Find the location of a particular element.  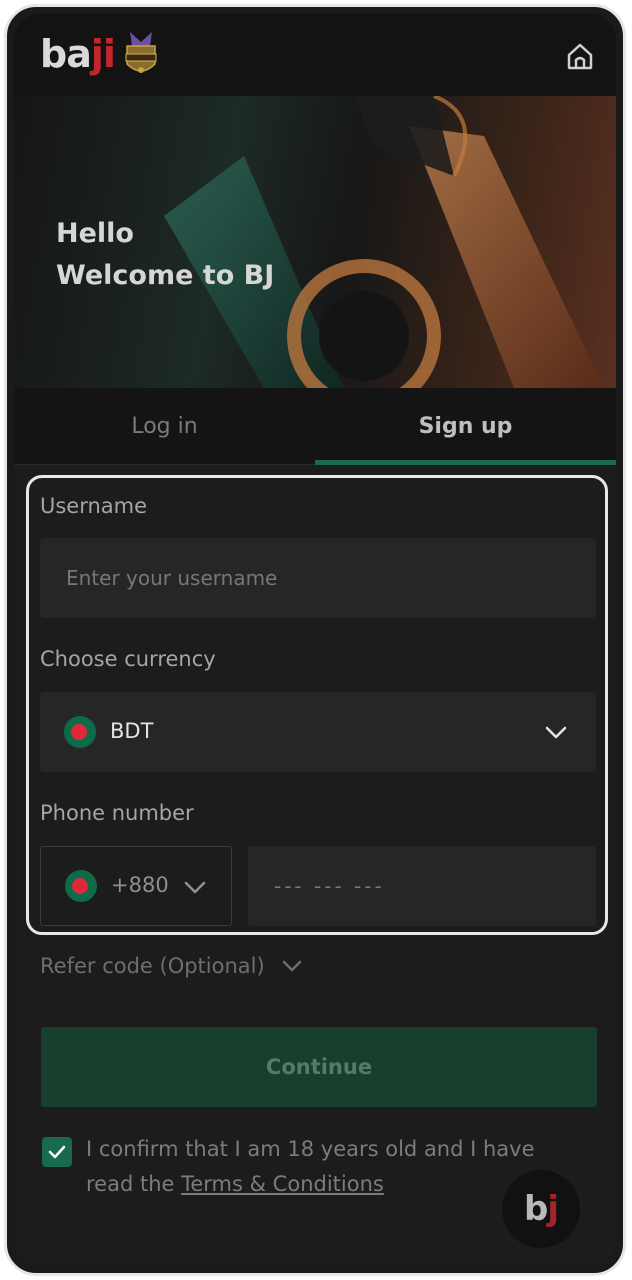

phone-number-input is located at coordinates (422, 886).